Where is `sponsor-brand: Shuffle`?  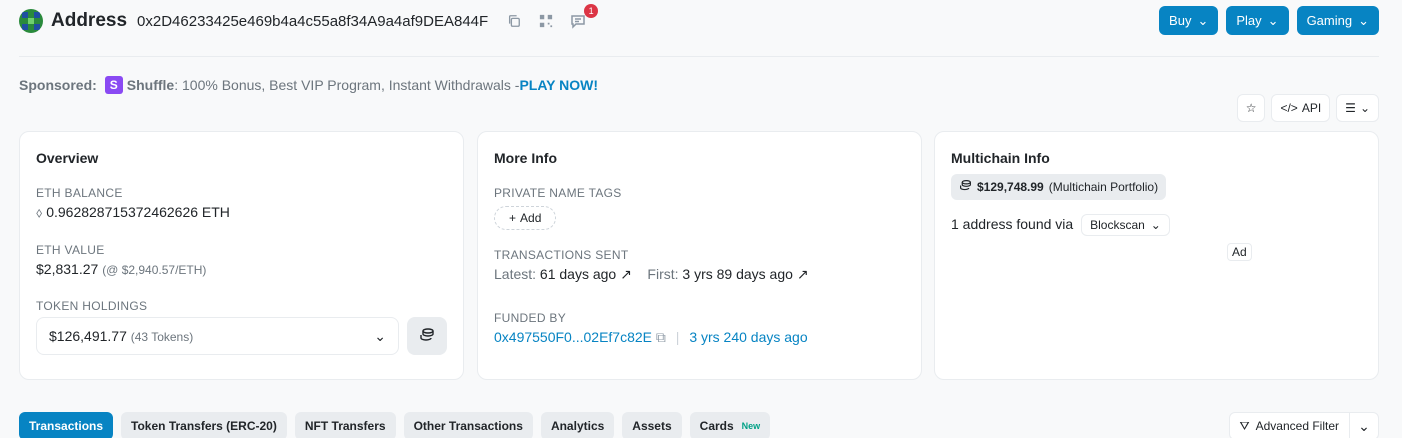
sponsor-brand: Shuffle is located at coordinates (150, 85).